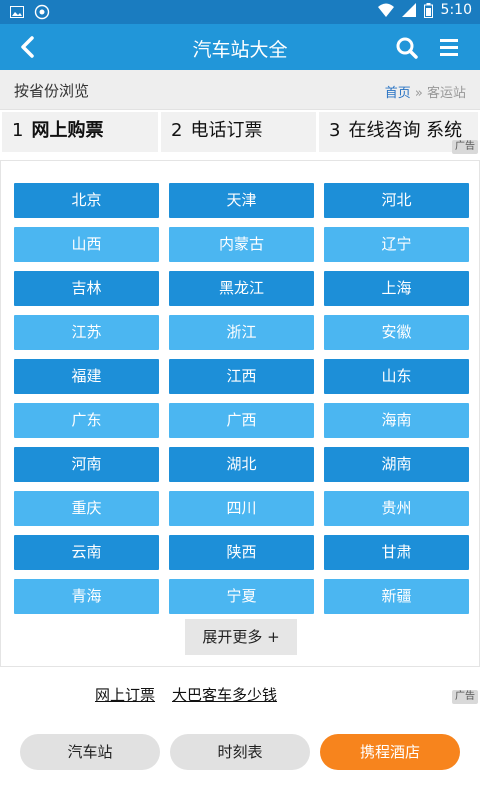 The width and height of the screenshot is (480, 800). Describe the element at coordinates (86, 596) in the screenshot. I see `province-button: 青海` at that location.